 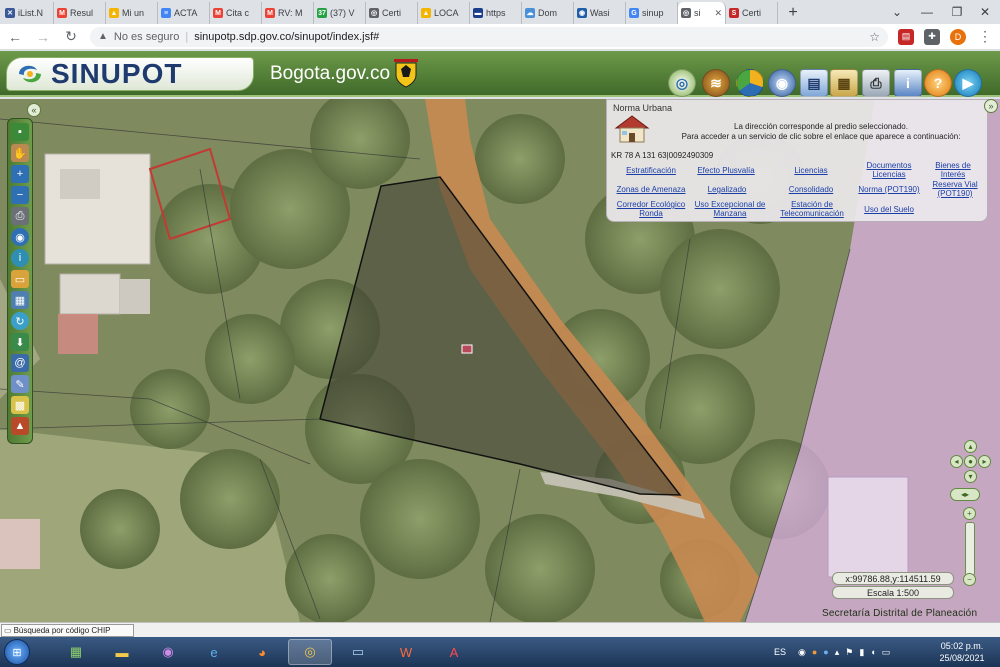 I want to click on select-tool-icon: ▪, so click(x=20, y=132).